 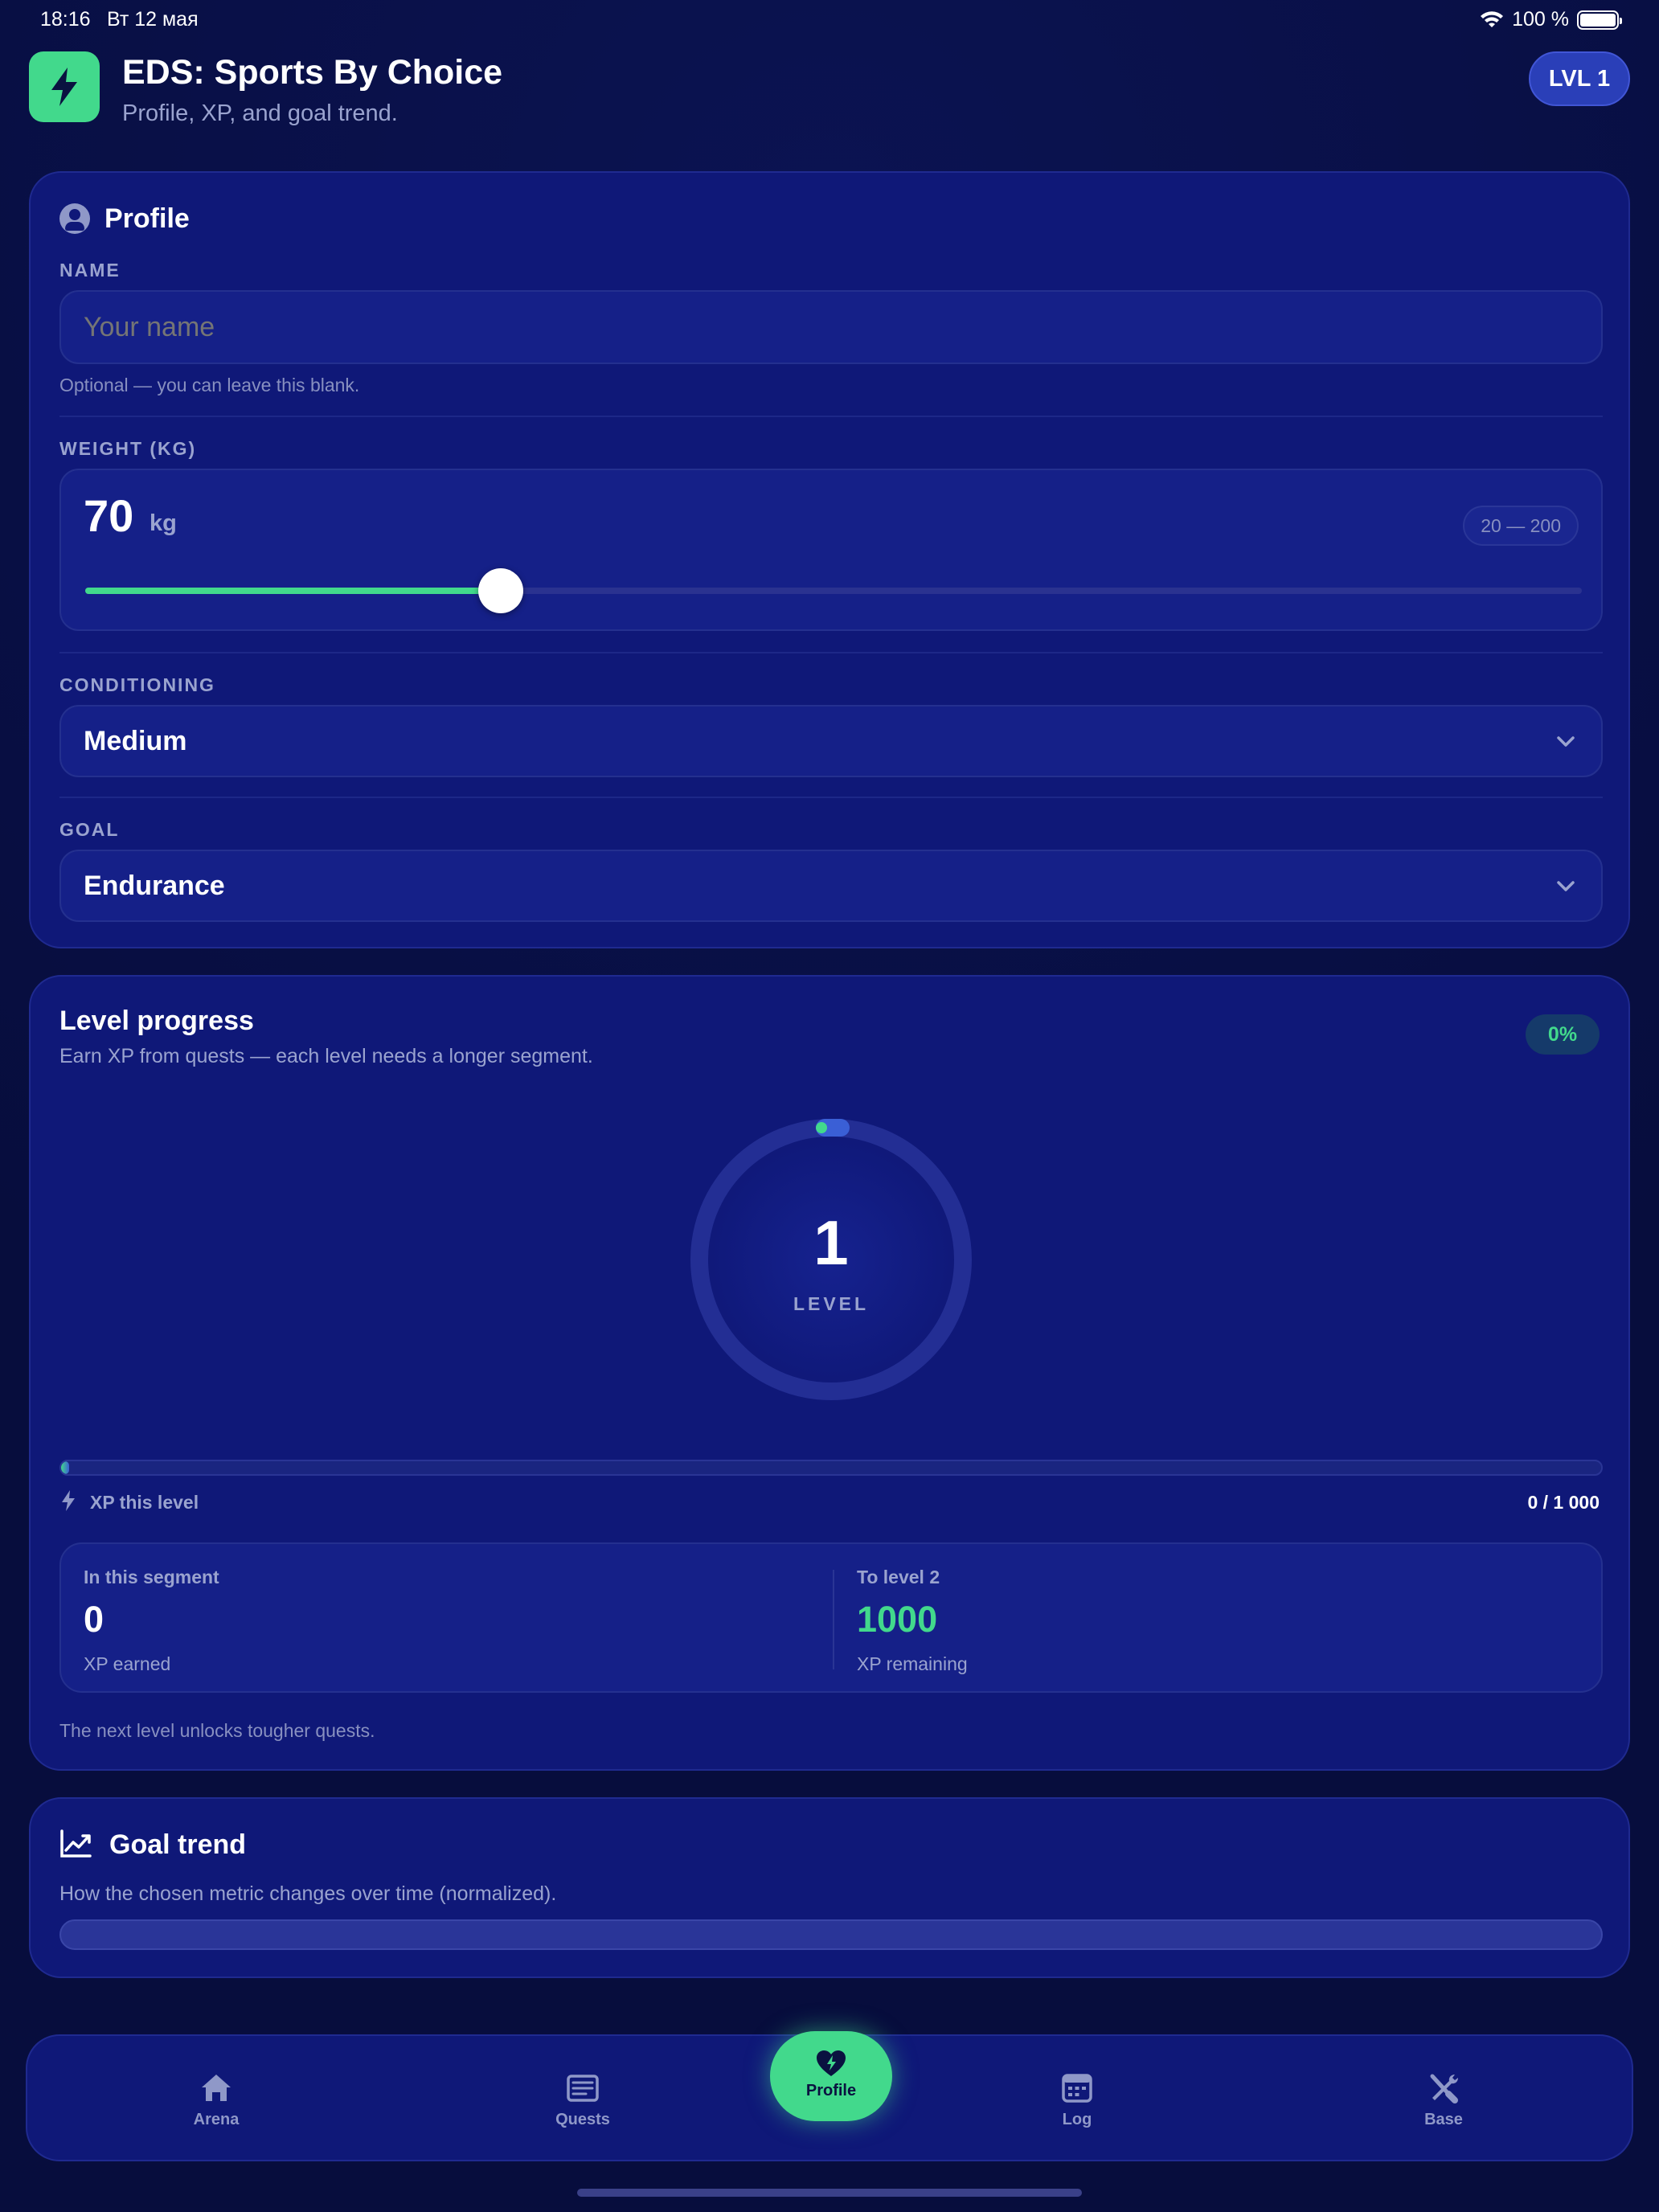 I want to click on level-percent-badge: 0%, so click(x=1563, y=1034).